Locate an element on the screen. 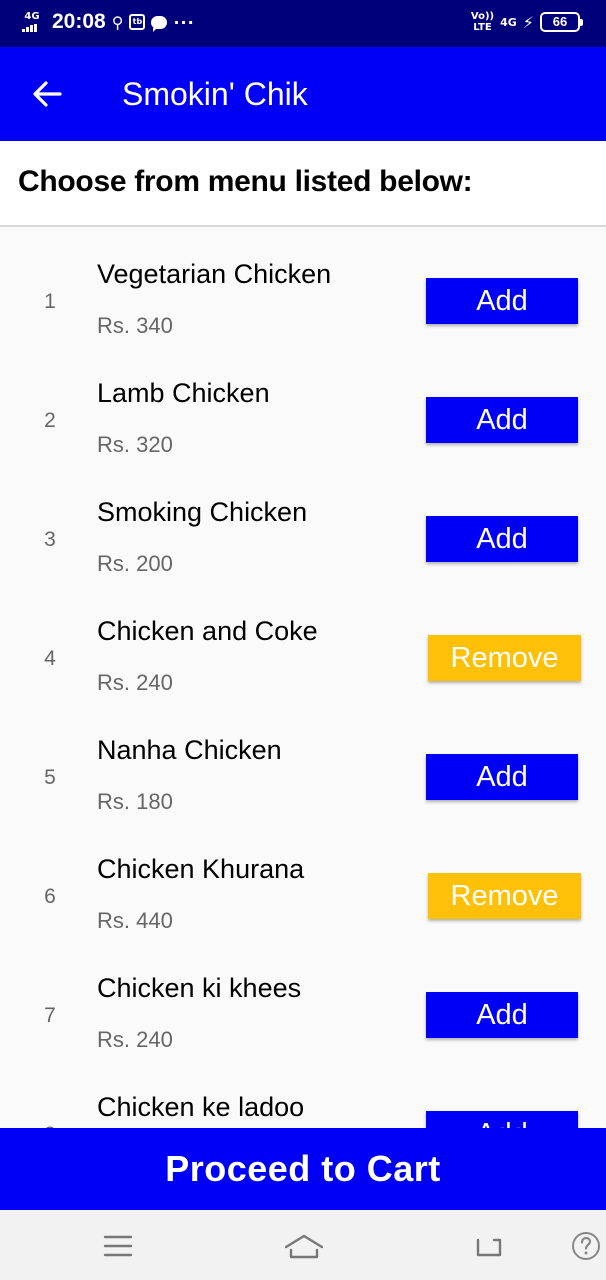  item-index: 6 is located at coordinates (50, 896).